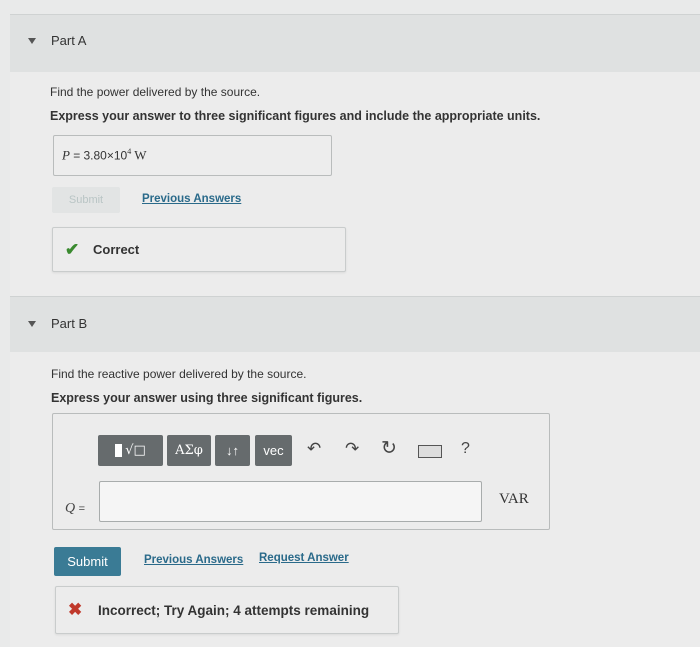 Image resolution: width=700 pixels, height=647 pixels. What do you see at coordinates (199, 249) in the screenshot?
I see `part-a-feedback: ✔ Correct` at bounding box center [199, 249].